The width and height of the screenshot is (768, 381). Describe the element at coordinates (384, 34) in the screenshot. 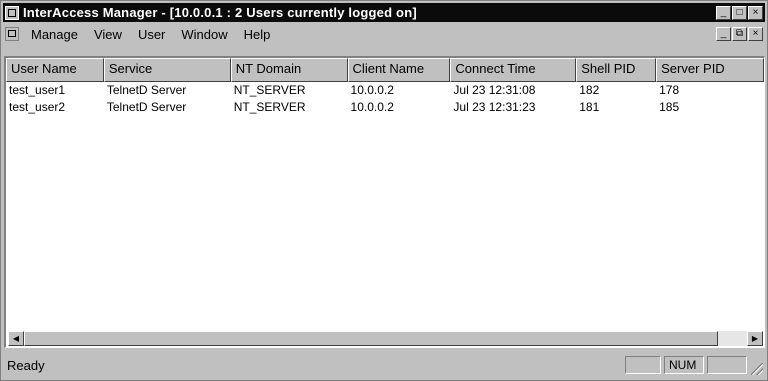

I see `menu-bar: Manage View User Window Help _ ⧉ ×` at that location.